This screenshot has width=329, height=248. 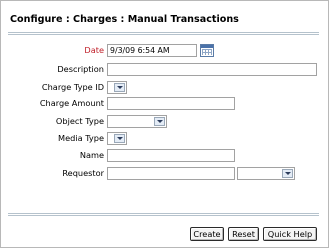 I want to click on charge-amount-field, so click(x=171, y=103).